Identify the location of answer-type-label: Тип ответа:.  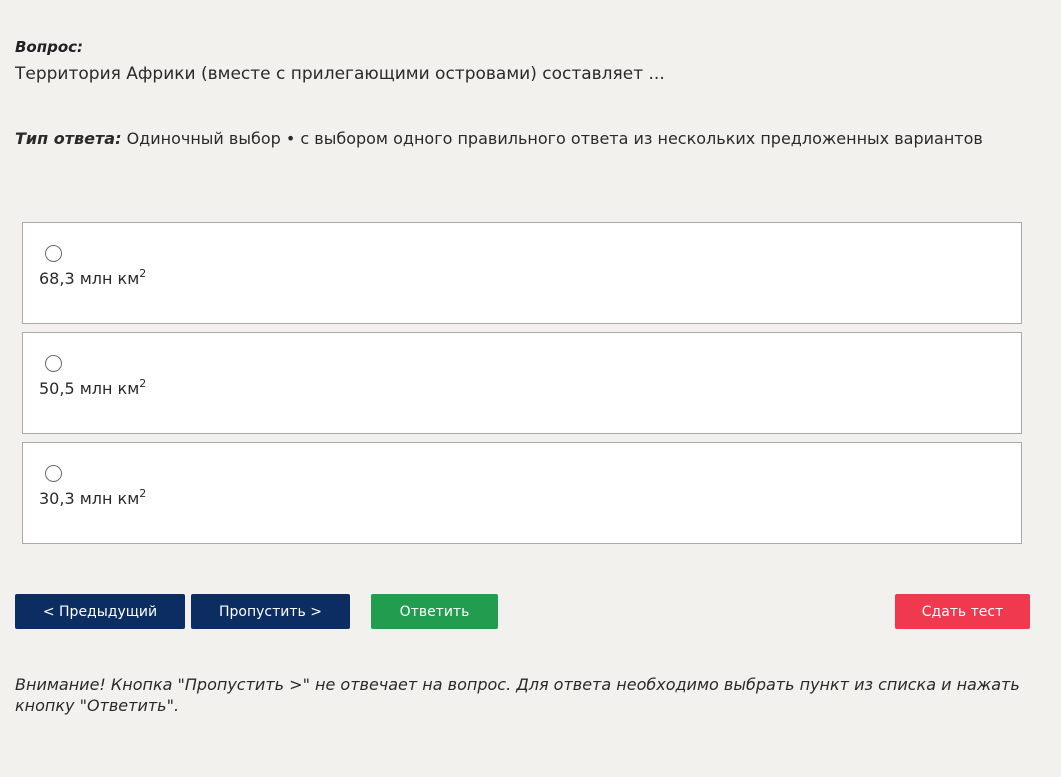
(68, 138).